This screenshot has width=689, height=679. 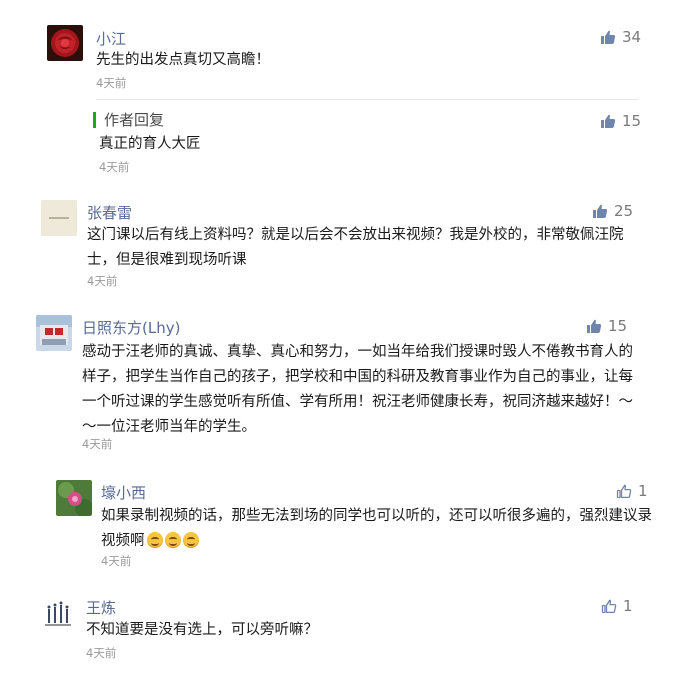 What do you see at coordinates (202, 630) in the screenshot?
I see `comment-text: 不知道要是没有选上，可以旁听嘛？` at bounding box center [202, 630].